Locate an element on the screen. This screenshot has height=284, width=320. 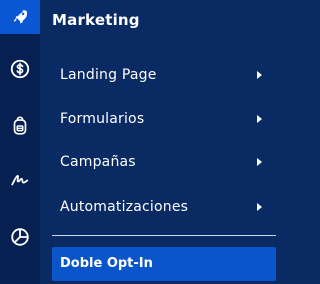
rail-item-billing is located at coordinates (20, 69).